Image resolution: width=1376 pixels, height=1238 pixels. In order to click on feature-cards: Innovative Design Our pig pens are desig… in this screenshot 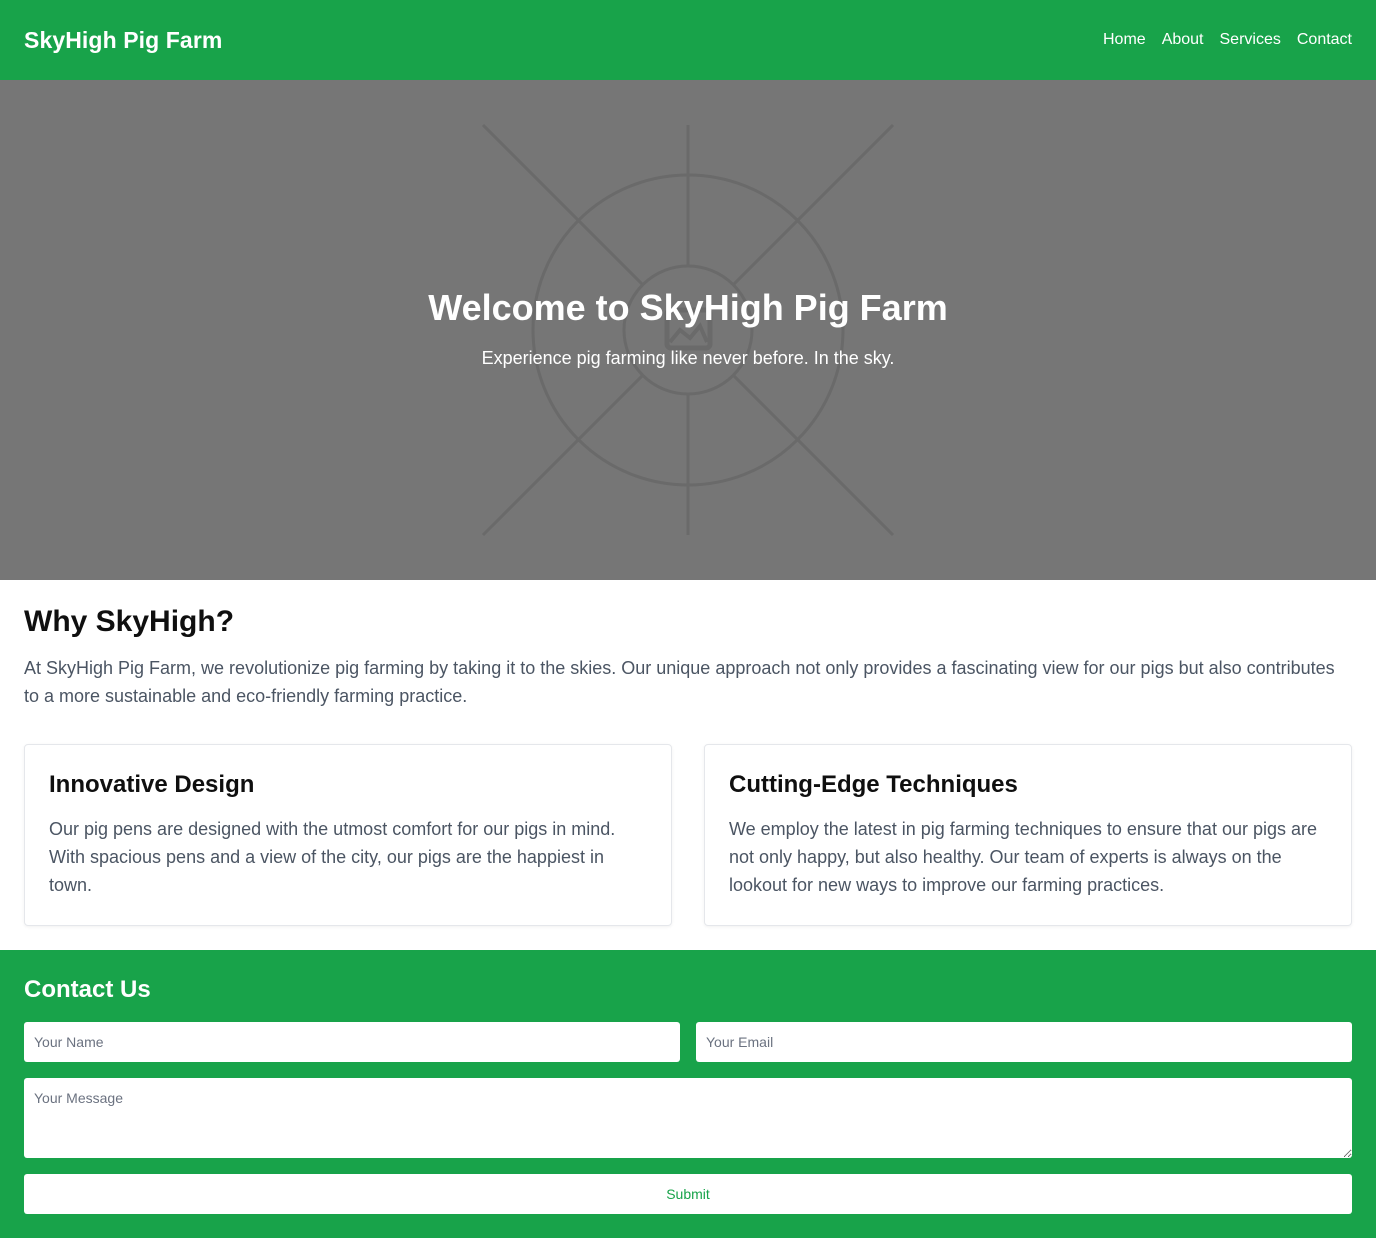, I will do `click(688, 835)`.